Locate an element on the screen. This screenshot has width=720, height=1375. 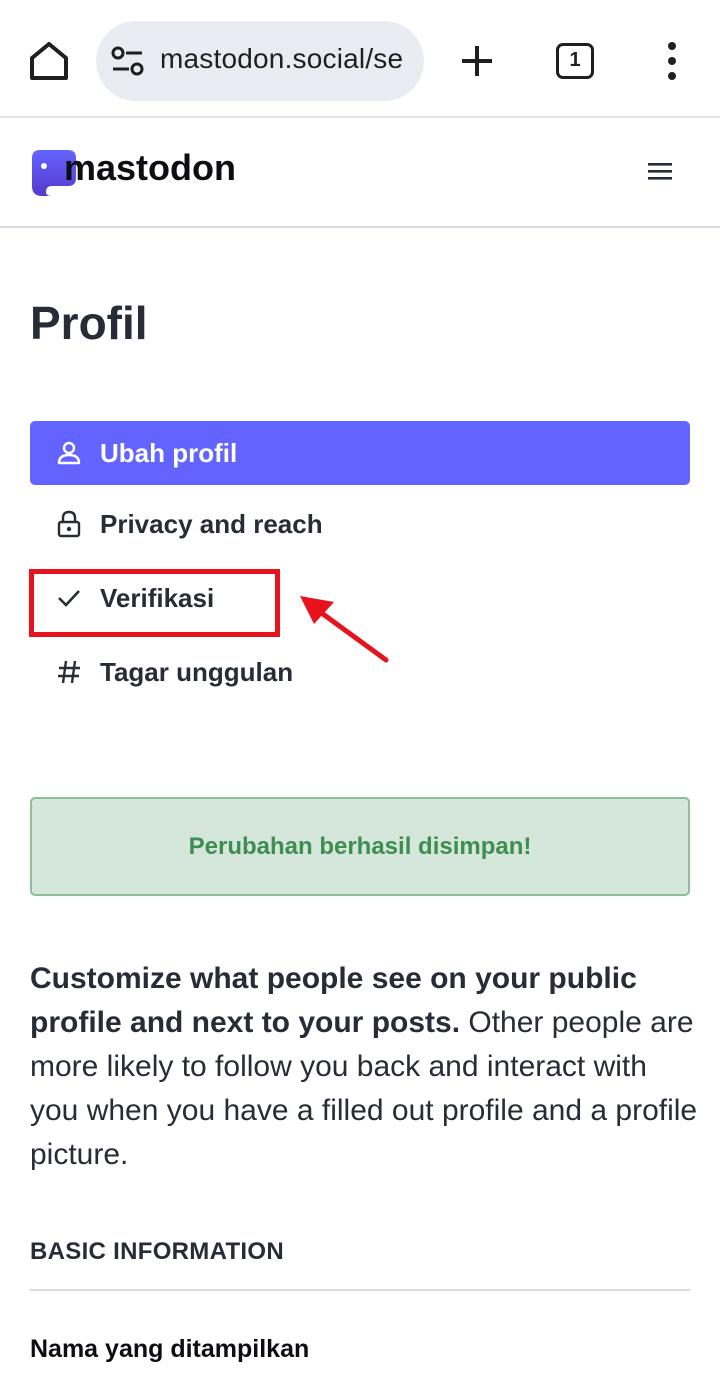
section-heading-basic-information: BASIC INFORMATION is located at coordinates (157, 1251).